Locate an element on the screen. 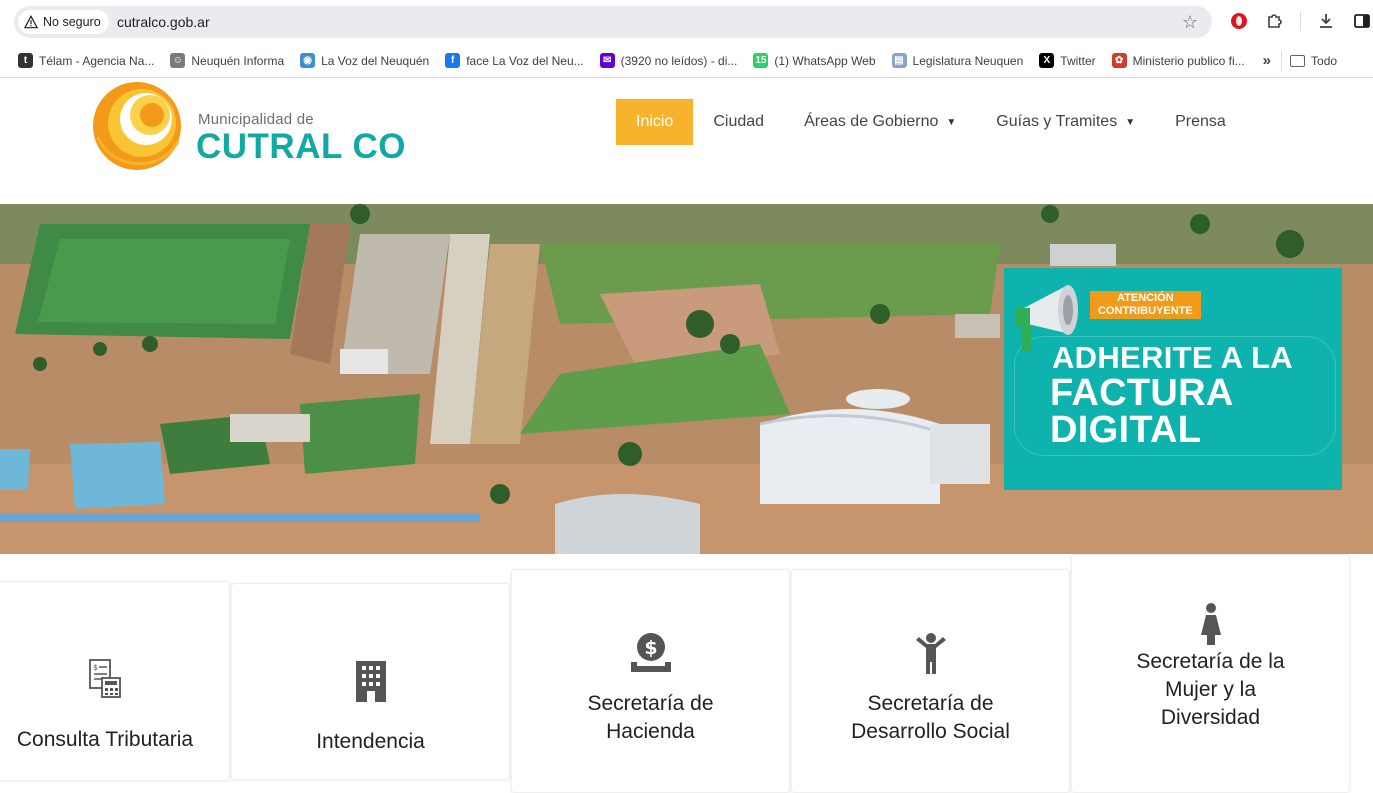 Image resolution: width=1373 pixels, height=793 pixels. bookmark-label: (1) WhatsApp Web is located at coordinates (825, 60).